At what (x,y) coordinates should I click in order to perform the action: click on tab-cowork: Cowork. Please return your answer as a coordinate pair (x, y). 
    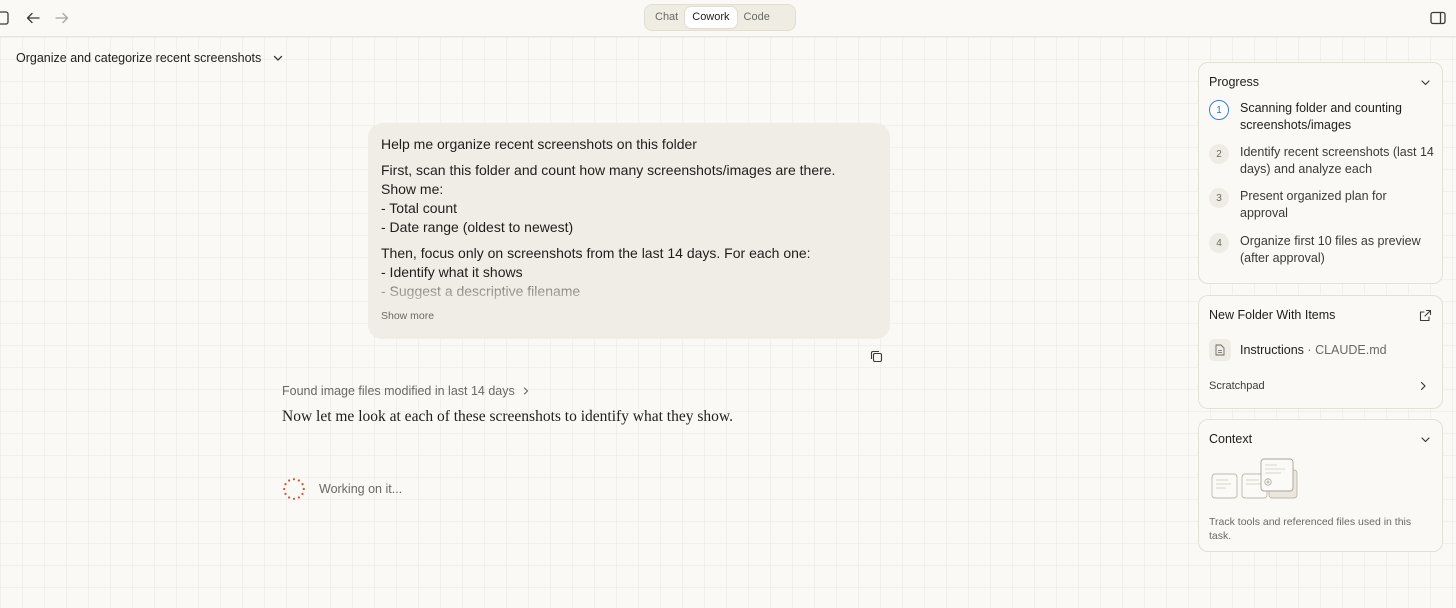
    Looking at the image, I should click on (711, 17).